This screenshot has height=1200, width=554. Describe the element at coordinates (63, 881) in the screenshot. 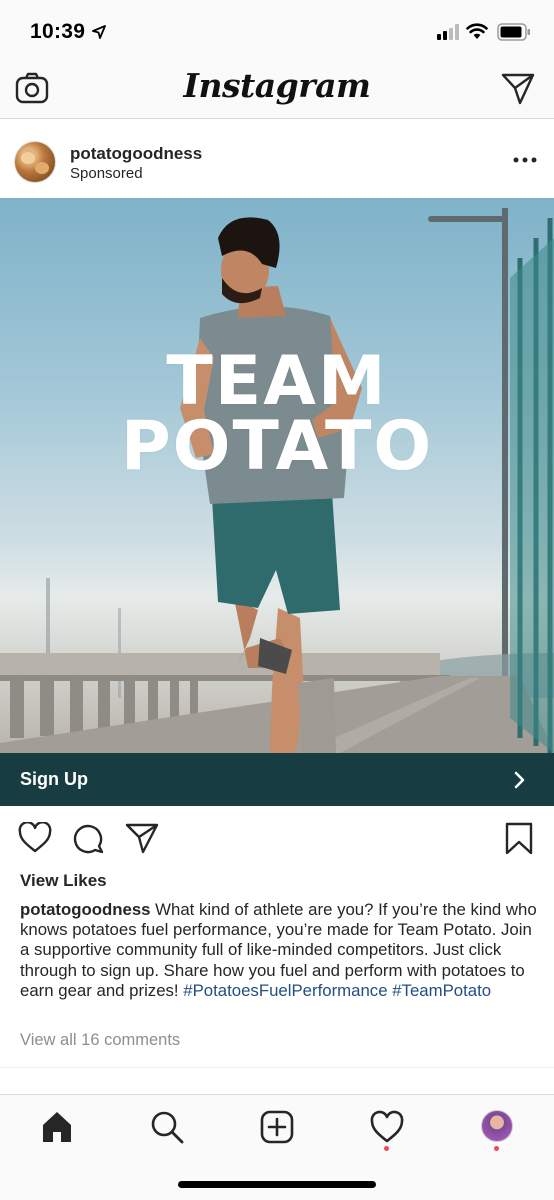

I see `view-likes-link: View Likes` at that location.